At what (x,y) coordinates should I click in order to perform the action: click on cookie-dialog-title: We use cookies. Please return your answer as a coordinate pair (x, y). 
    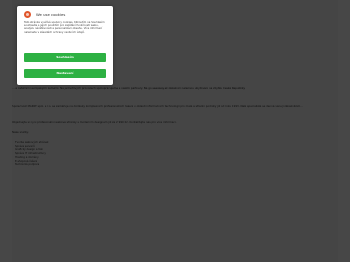
    Looking at the image, I should click on (51, 14).